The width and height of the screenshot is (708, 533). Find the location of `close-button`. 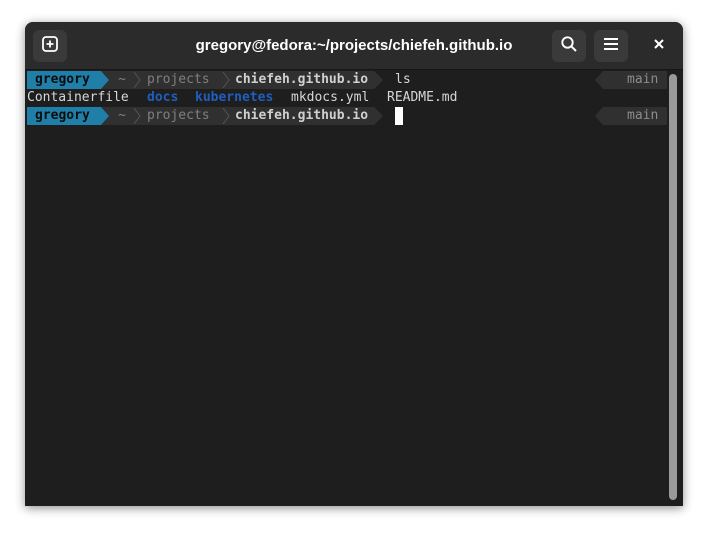

close-button is located at coordinates (659, 46).